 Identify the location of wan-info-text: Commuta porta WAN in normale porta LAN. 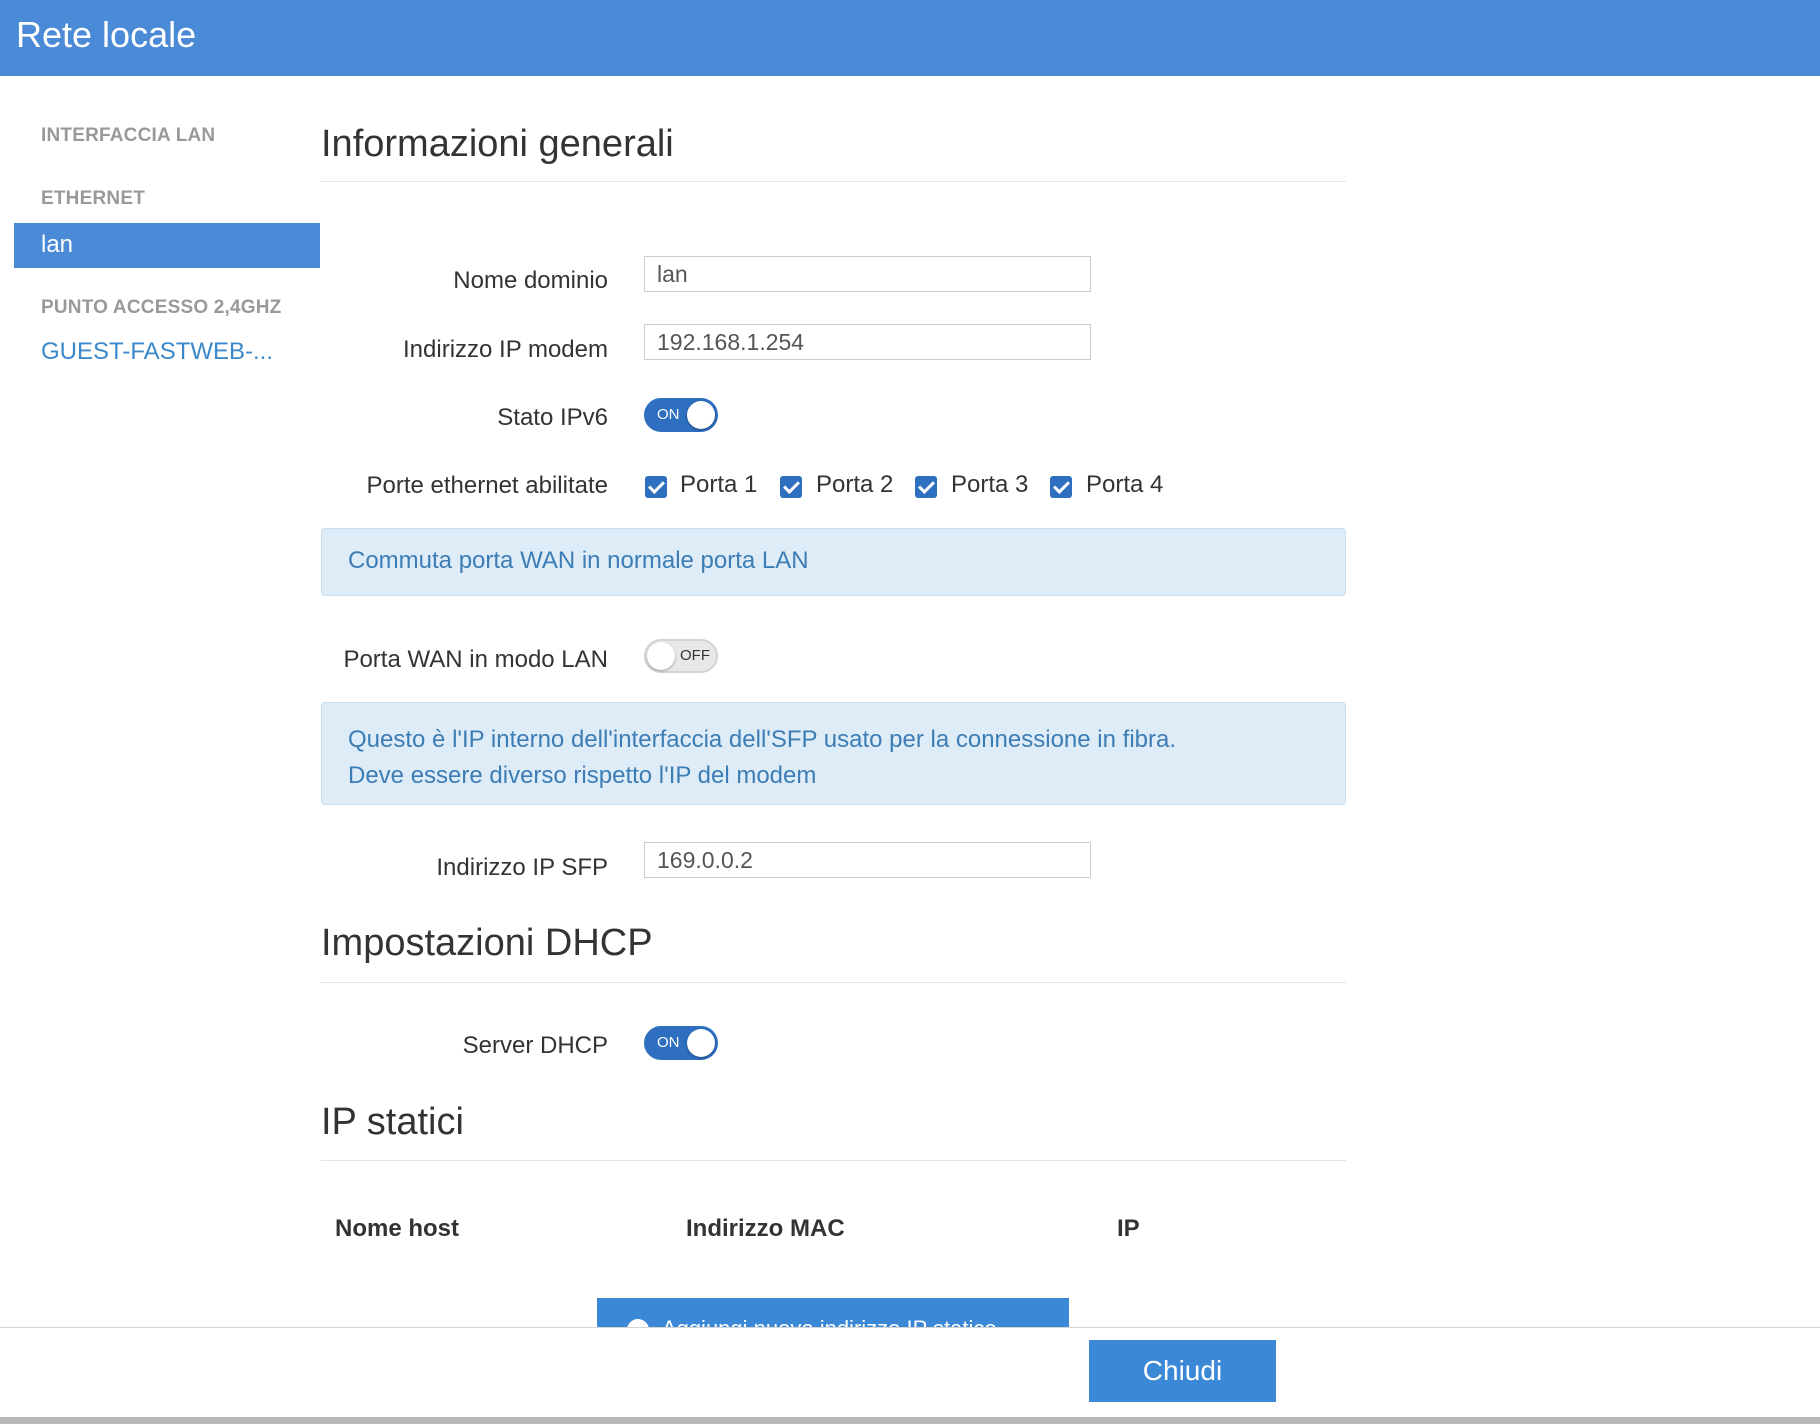
(578, 560).